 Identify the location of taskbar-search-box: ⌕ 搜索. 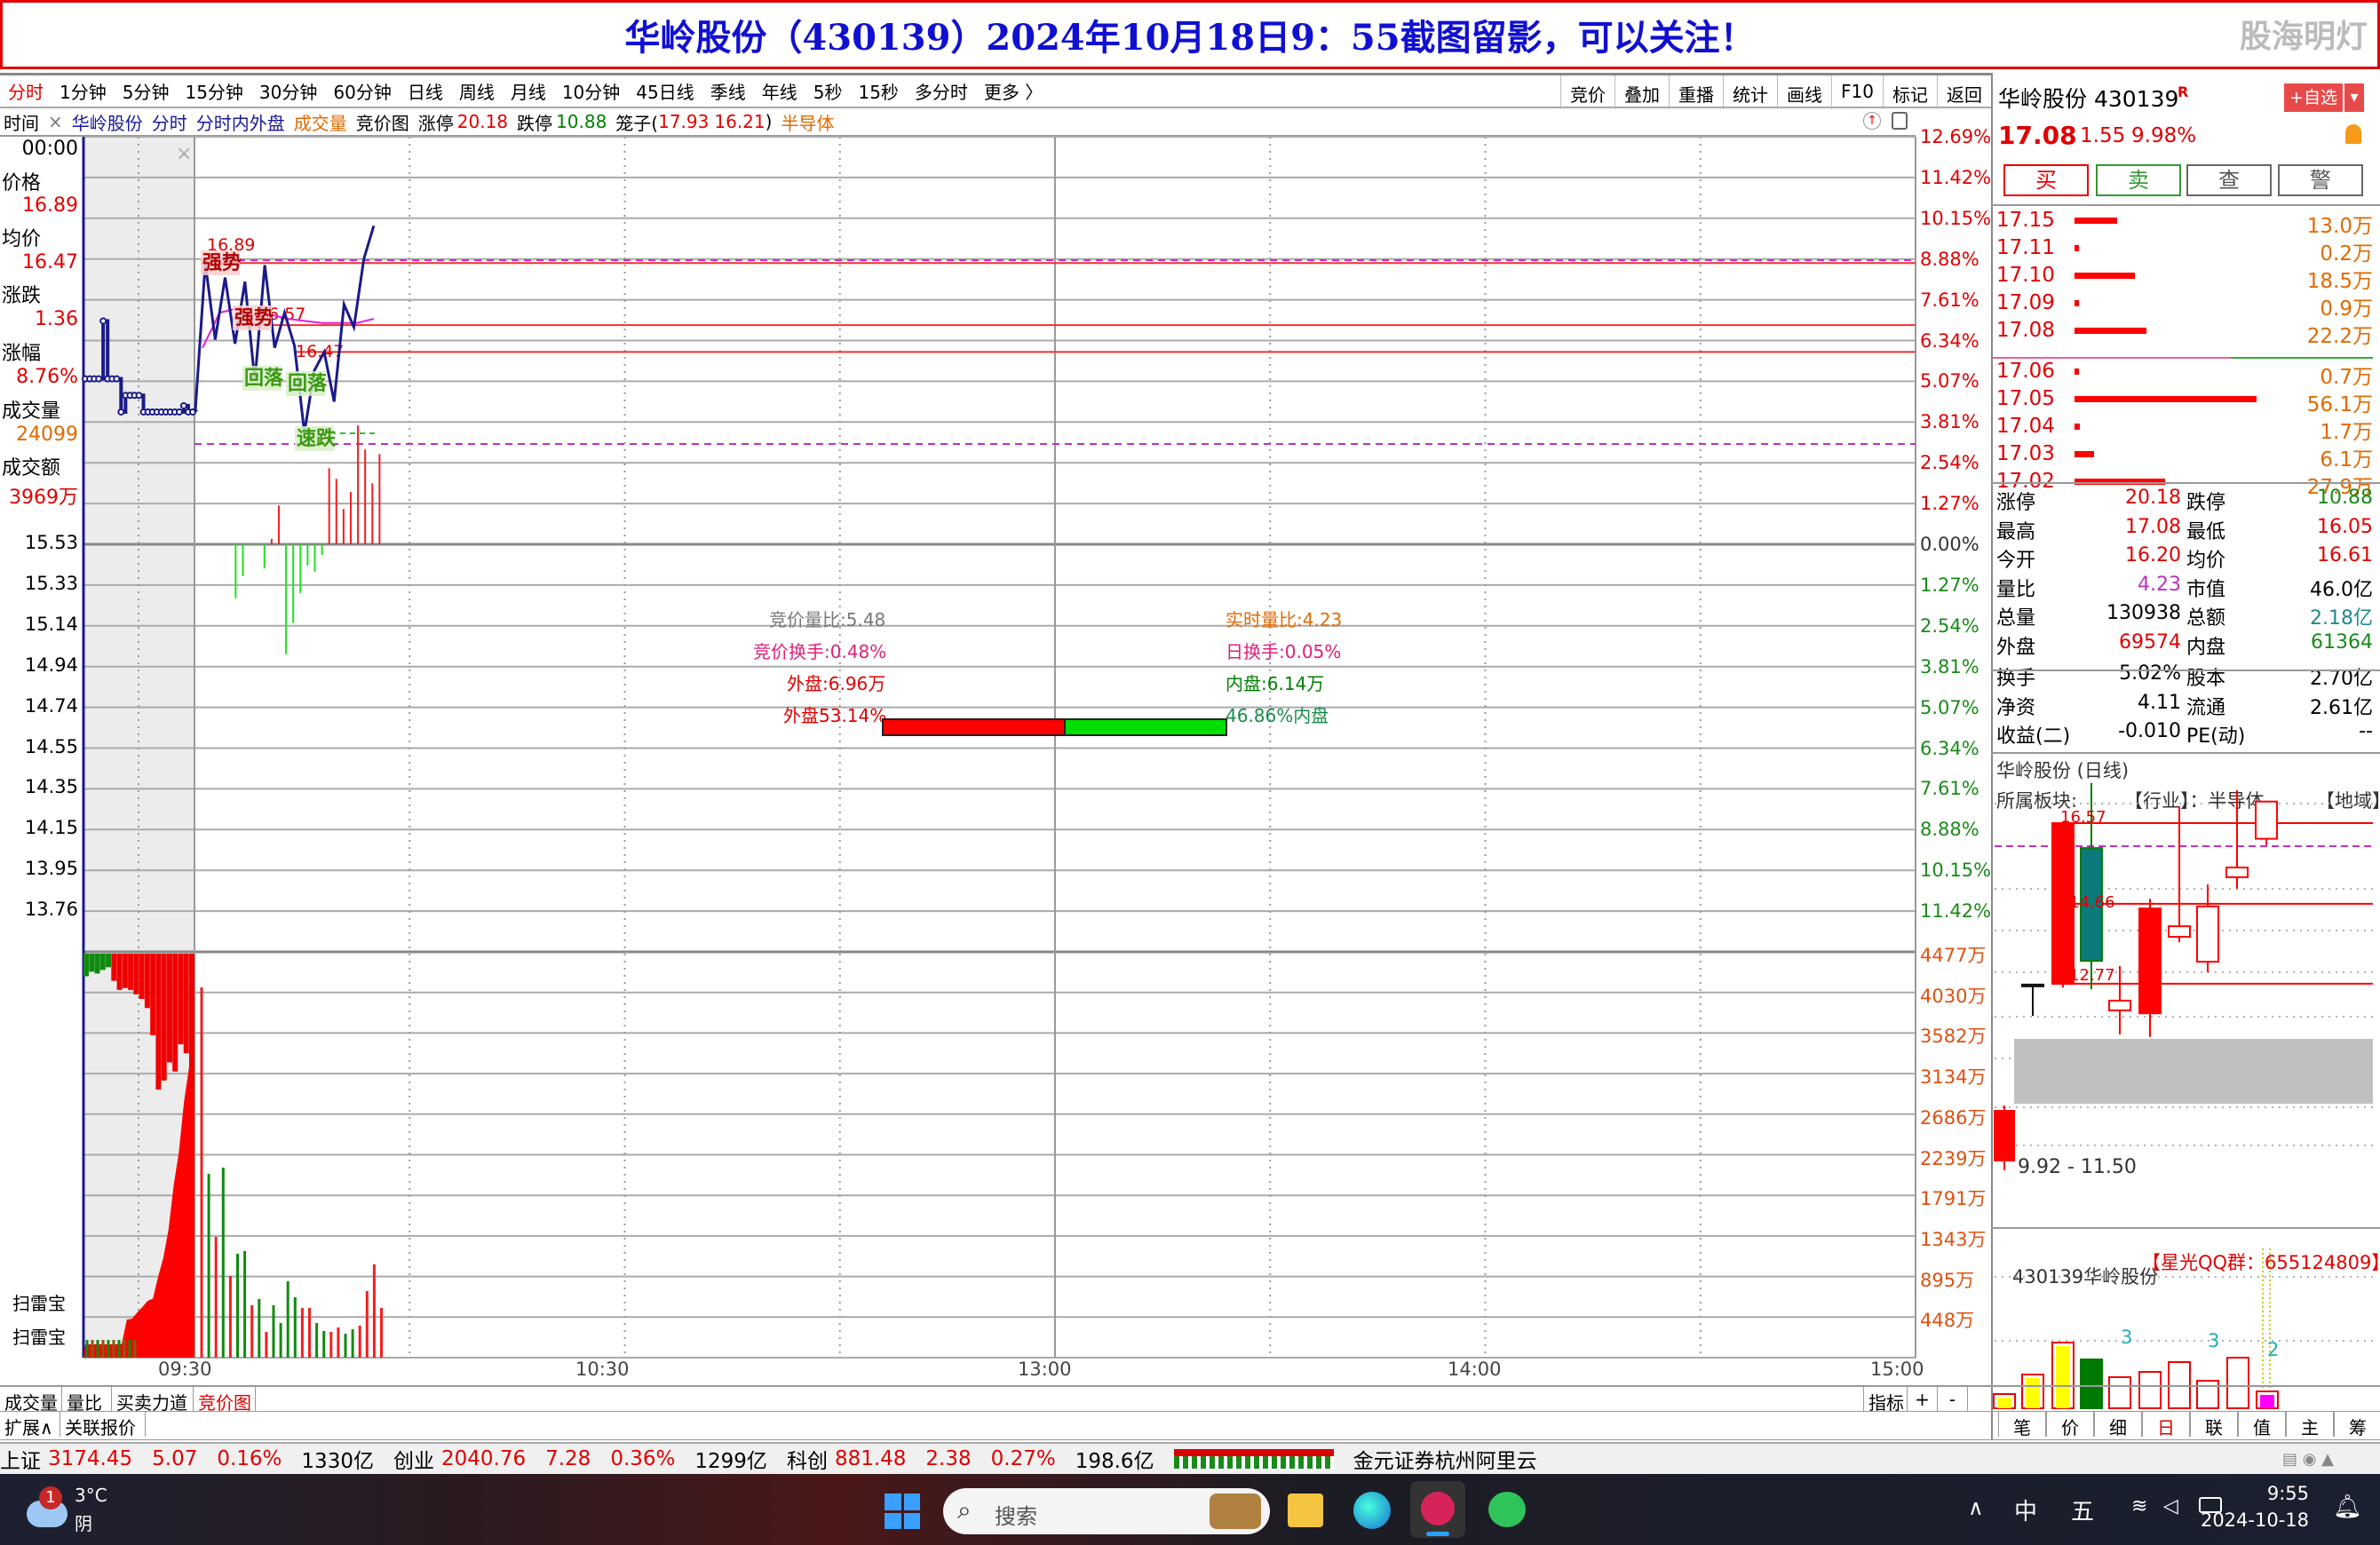
(1106, 1511).